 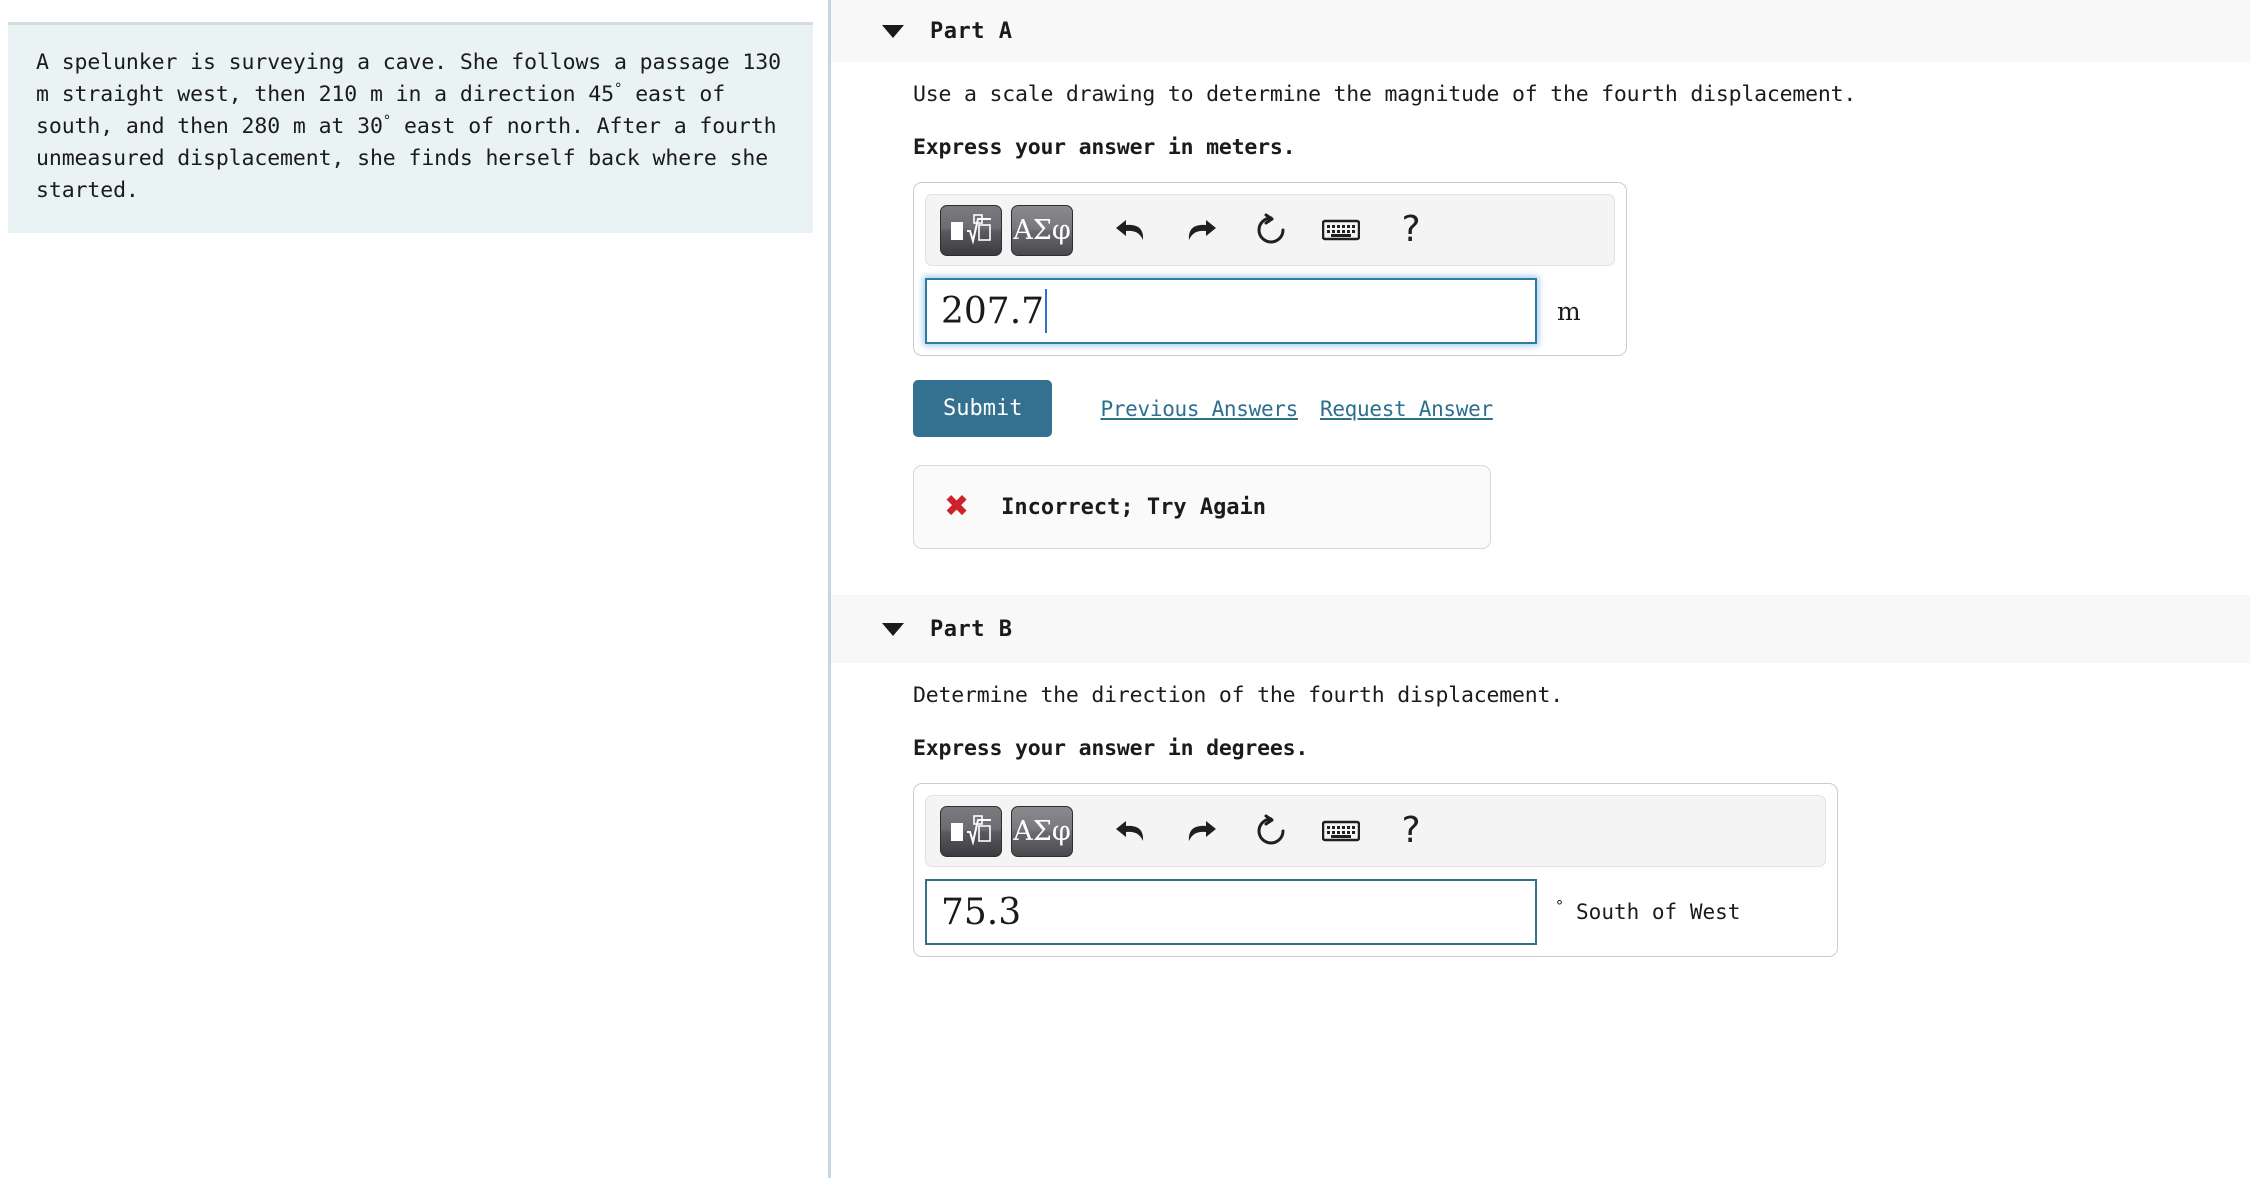 What do you see at coordinates (1406, 409) in the screenshot?
I see `request-answer-link: Request Answer` at bounding box center [1406, 409].